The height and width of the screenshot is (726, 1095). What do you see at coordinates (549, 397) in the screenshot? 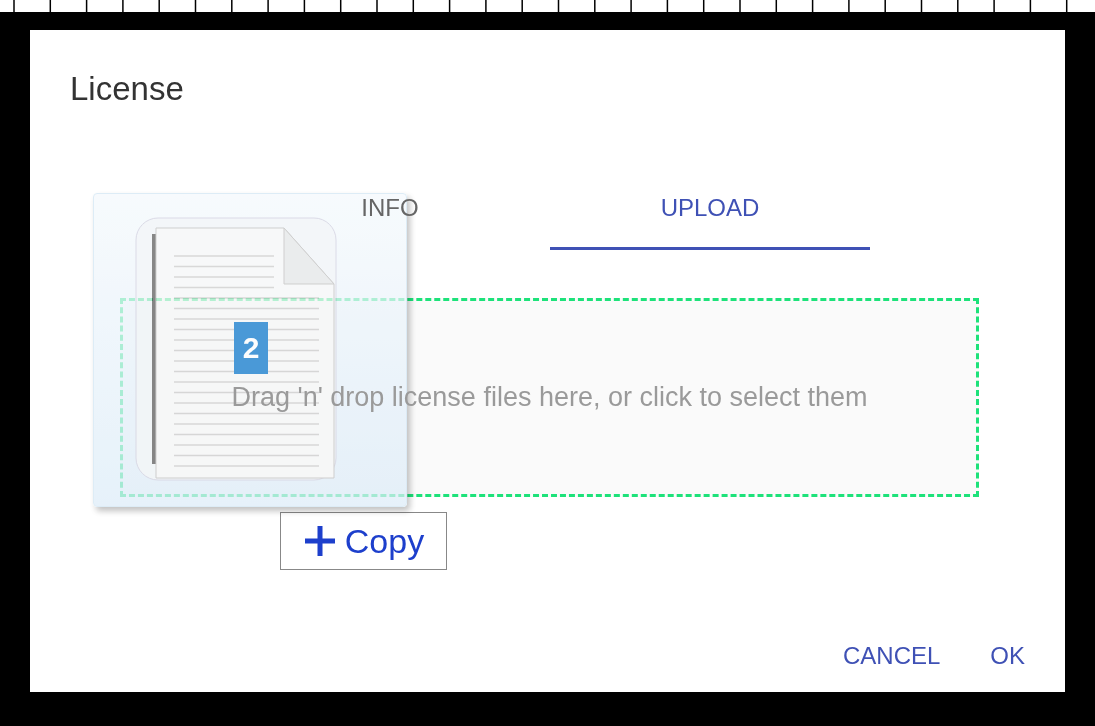
I see `dropzone-hint: Drag 'n' drop license files here, or click to select them` at bounding box center [549, 397].